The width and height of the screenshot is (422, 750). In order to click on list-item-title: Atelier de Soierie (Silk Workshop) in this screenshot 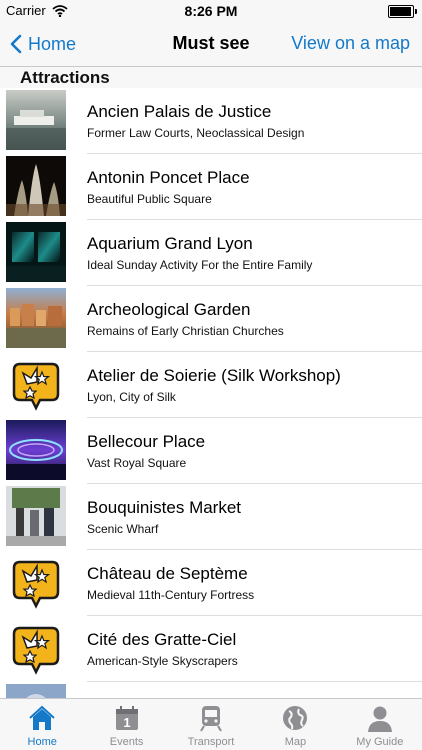, I will do `click(214, 375)`.